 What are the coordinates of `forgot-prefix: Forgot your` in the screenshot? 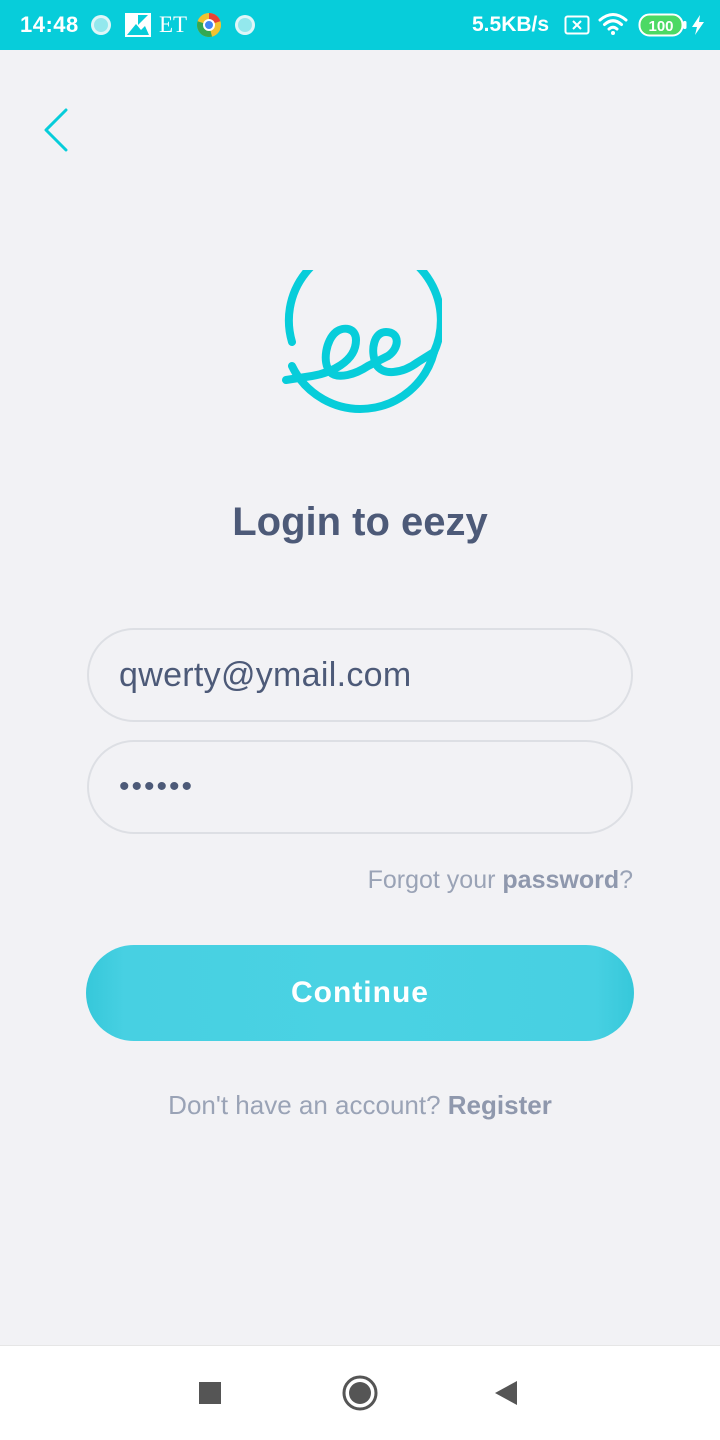 It's located at (435, 880).